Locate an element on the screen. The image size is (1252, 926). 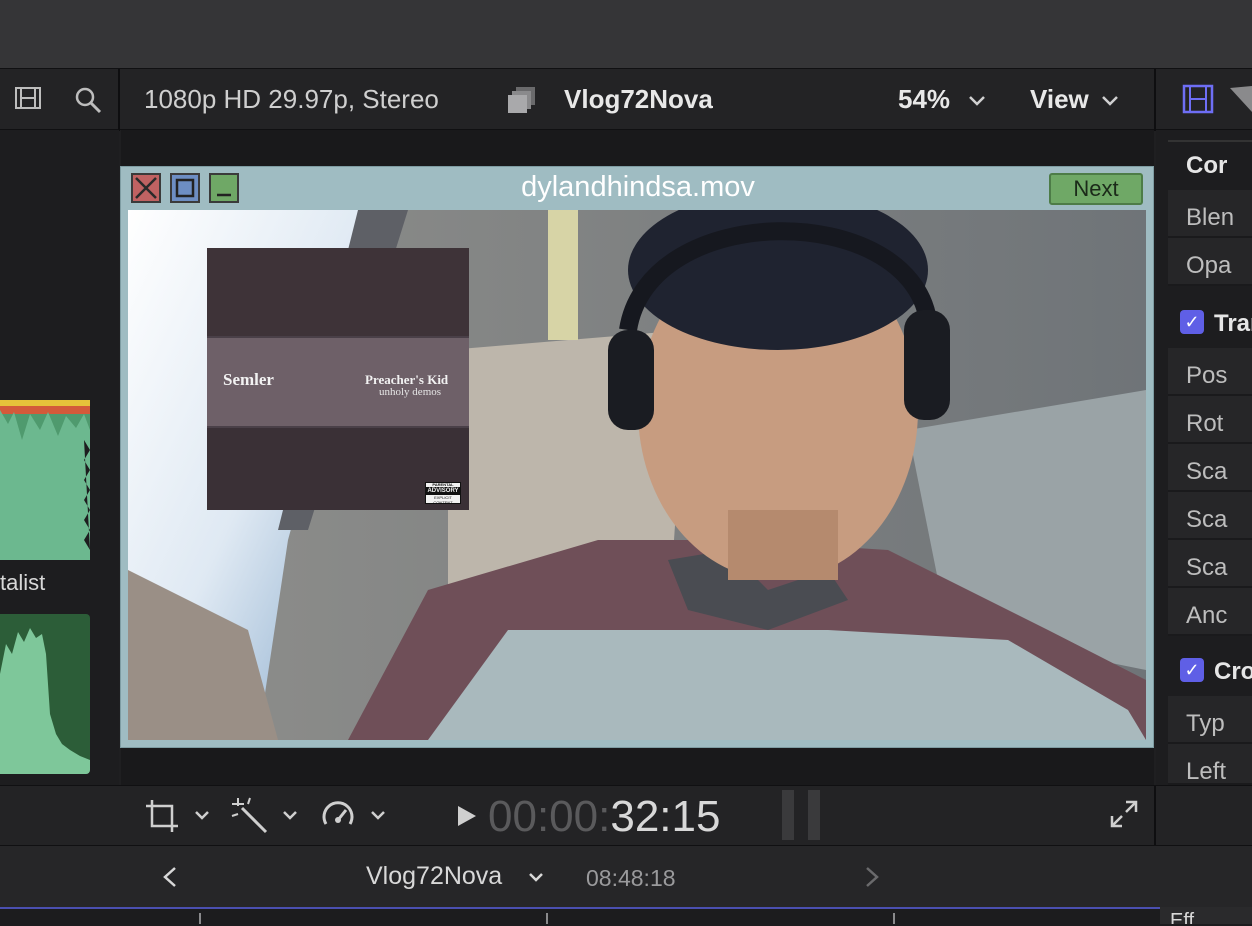
inspector-row-left: Left is located at coordinates (1210, 764).